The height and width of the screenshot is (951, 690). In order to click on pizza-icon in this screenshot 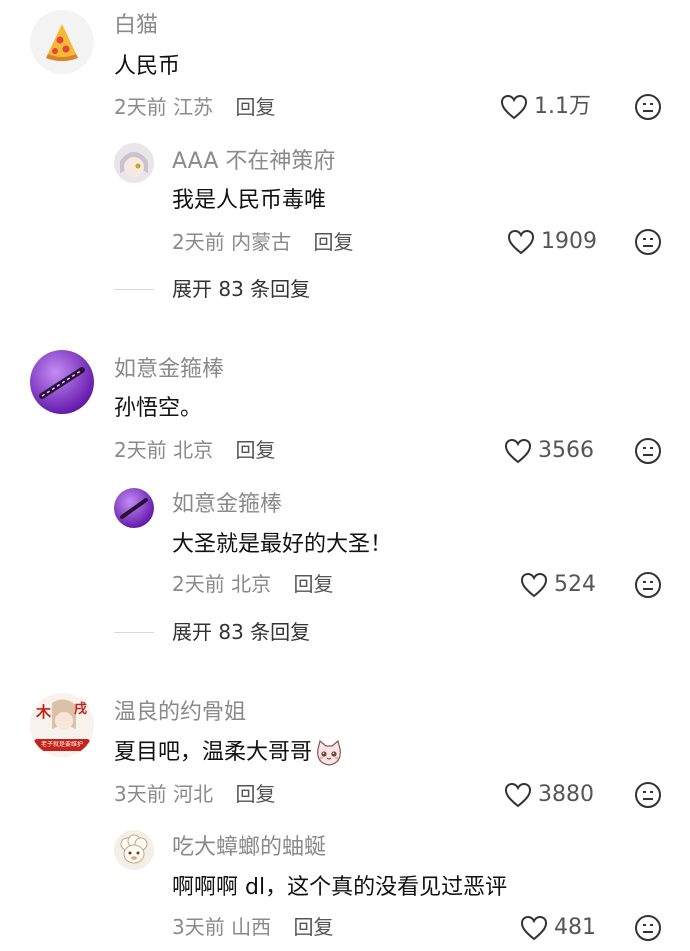, I will do `click(62, 42)`.